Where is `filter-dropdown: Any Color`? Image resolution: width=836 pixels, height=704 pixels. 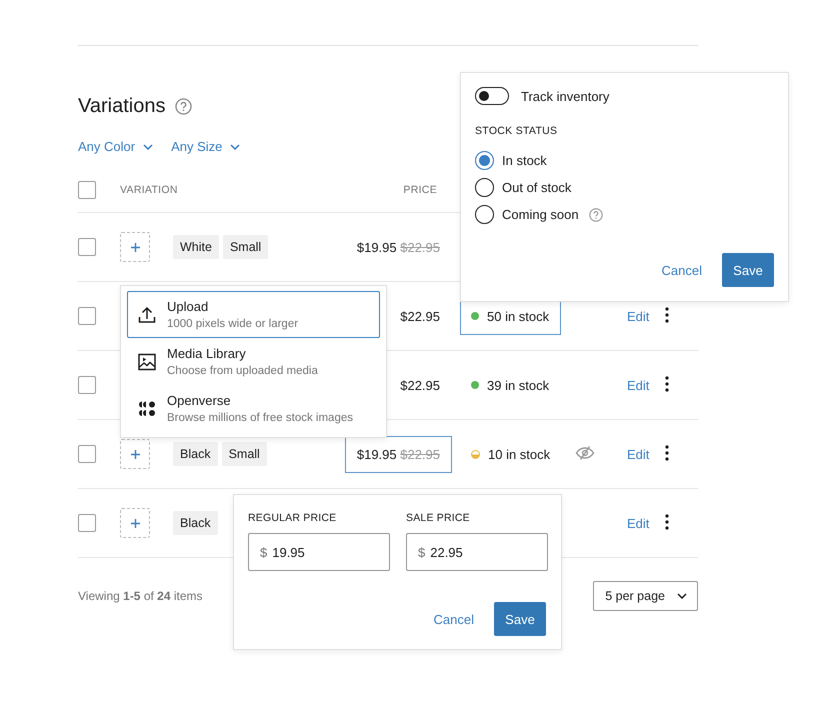 filter-dropdown: Any Color is located at coordinates (116, 146).